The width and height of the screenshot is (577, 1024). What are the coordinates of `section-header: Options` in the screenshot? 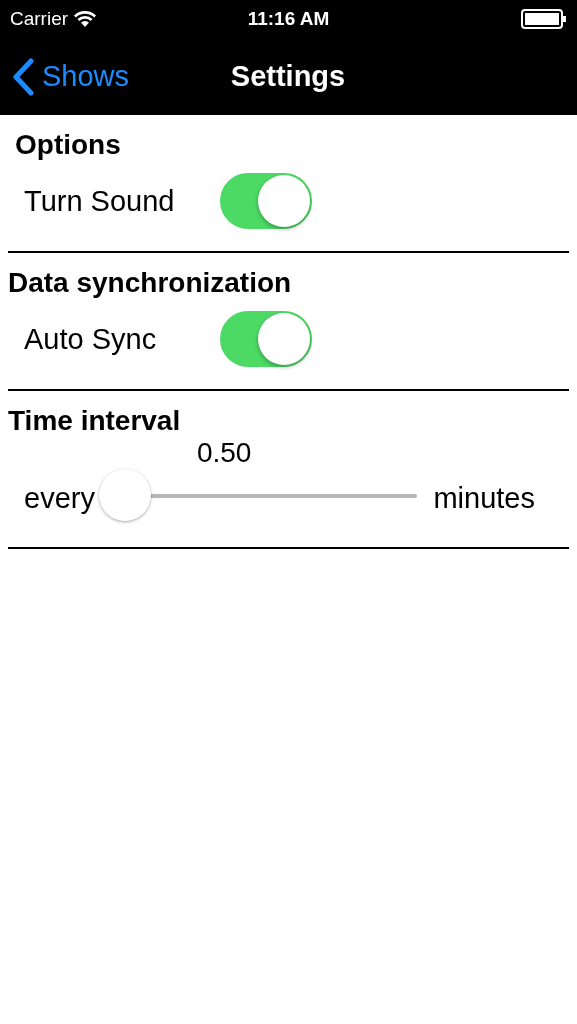 It's located at (68, 144).